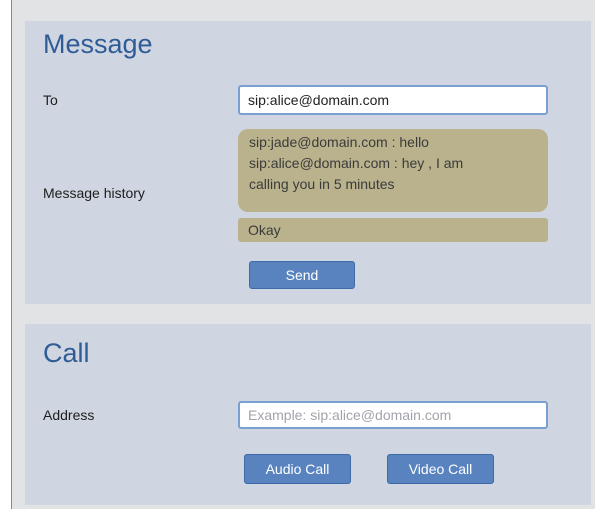  I want to click on message-title: Message, so click(98, 44).